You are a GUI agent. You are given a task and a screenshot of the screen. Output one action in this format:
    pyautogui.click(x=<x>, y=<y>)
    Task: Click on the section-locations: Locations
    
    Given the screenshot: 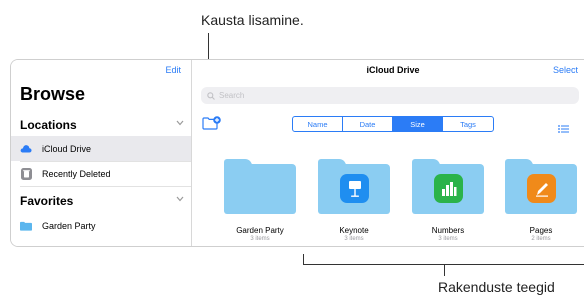 What is the action you would take?
    pyautogui.click(x=48, y=125)
    